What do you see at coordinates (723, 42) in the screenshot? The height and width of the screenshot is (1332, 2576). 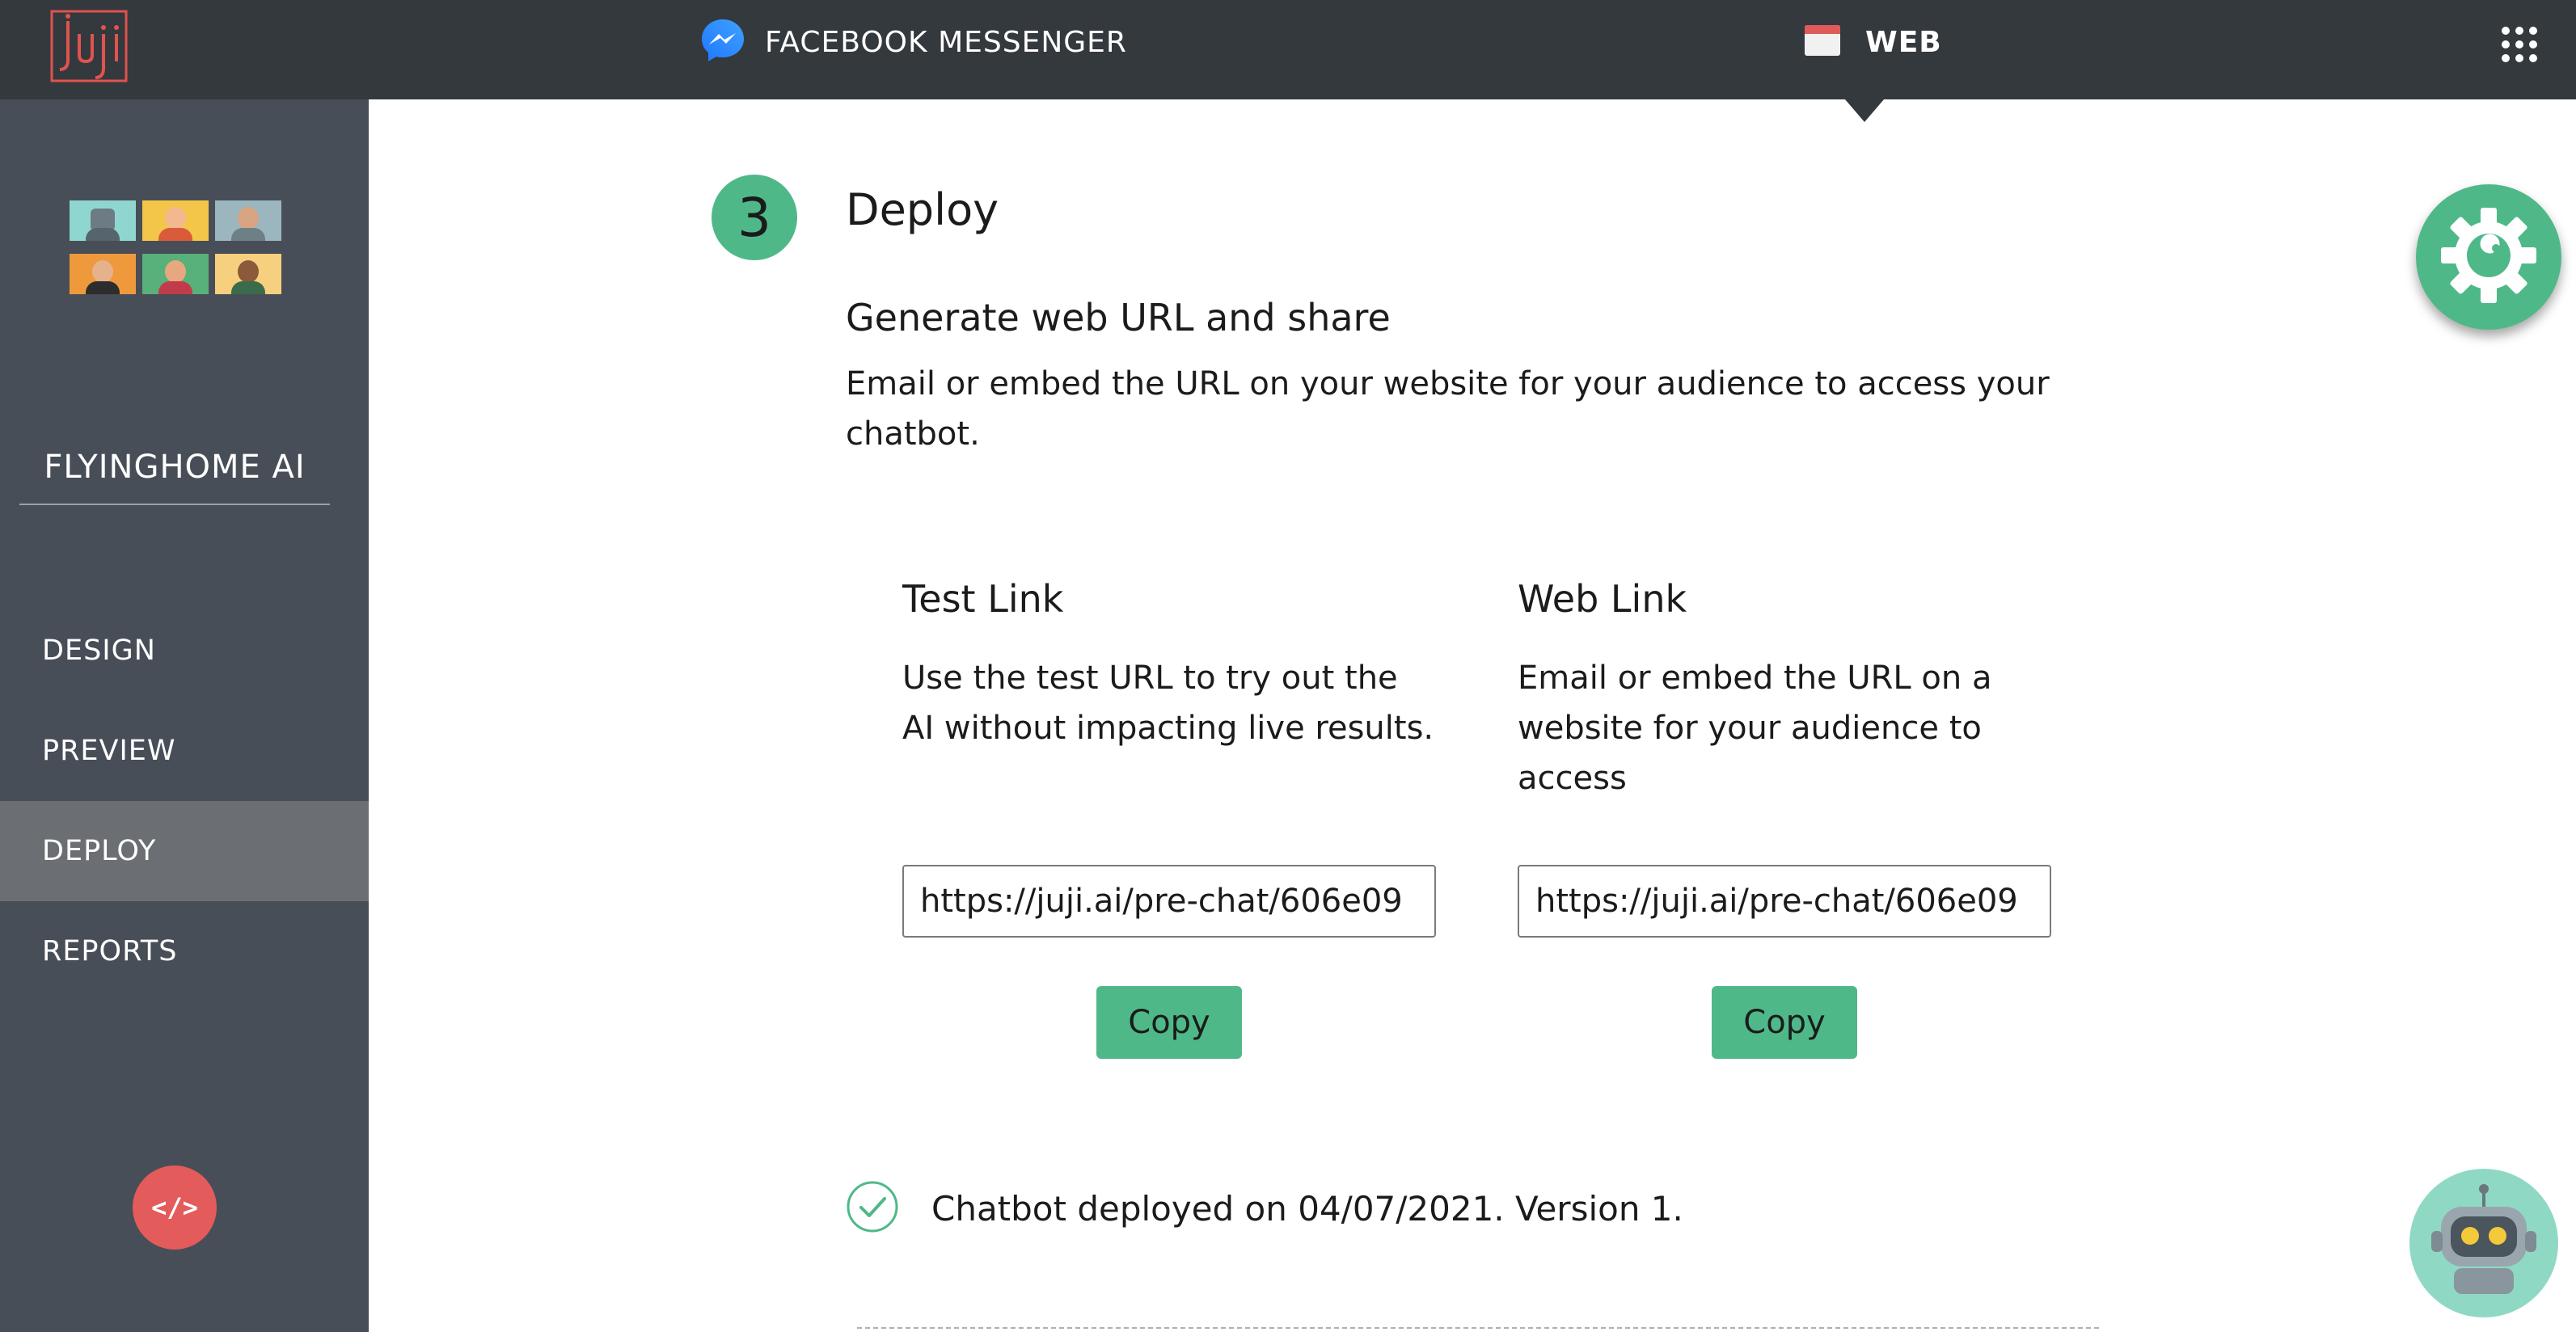 I see `messenger-icon` at bounding box center [723, 42].